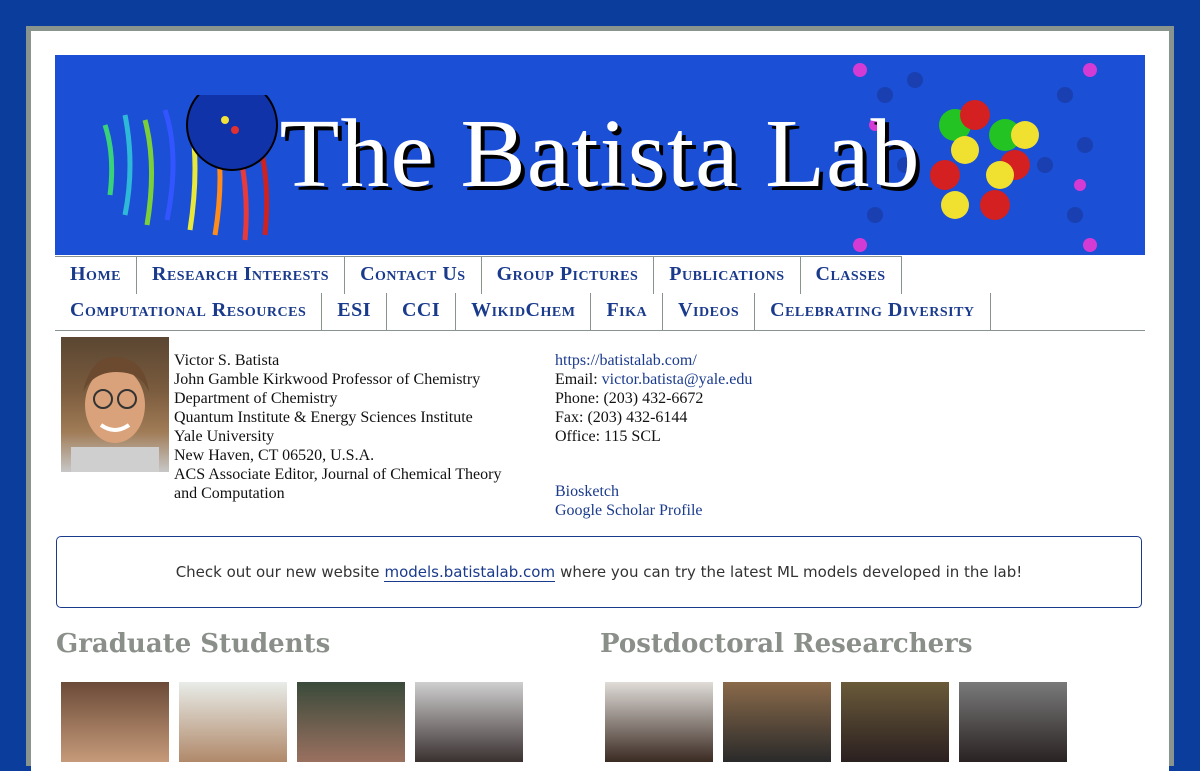 This screenshot has width=1200, height=771. I want to click on profile-address: New Haven, CT 06520, U.S.A., so click(274, 455).